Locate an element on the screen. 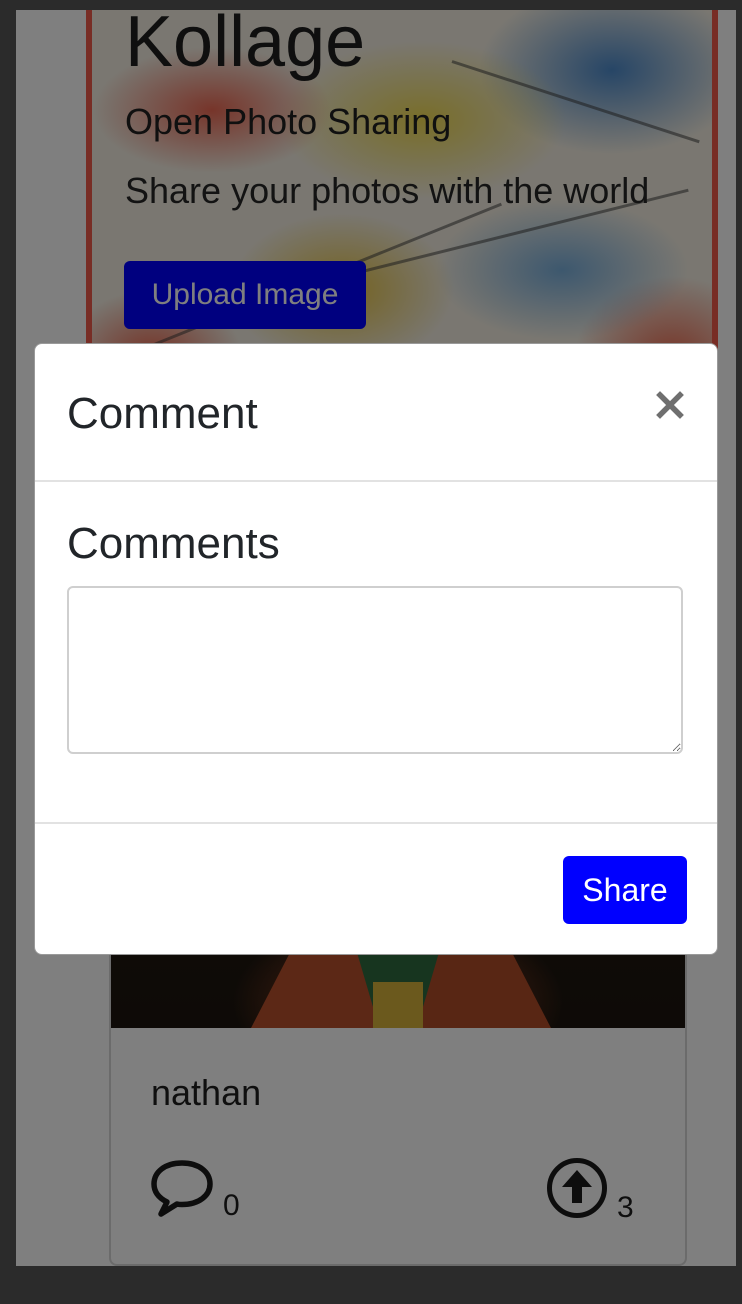 The height and width of the screenshot is (1304, 742). modal-title: Comment is located at coordinates (162, 413).